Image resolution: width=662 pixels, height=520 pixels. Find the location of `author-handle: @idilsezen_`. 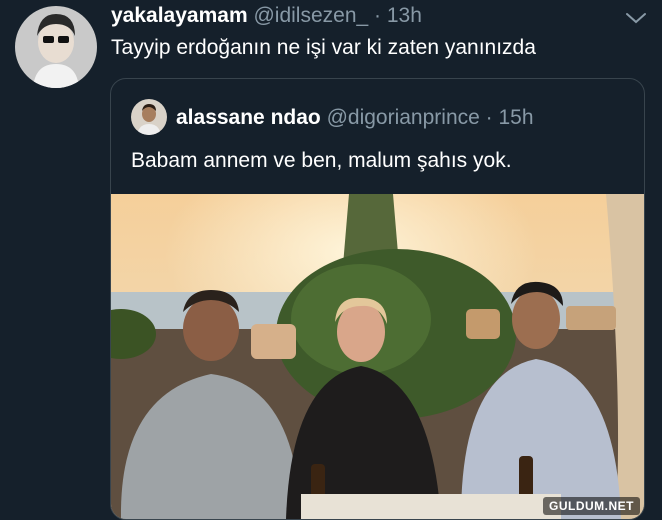

author-handle: @idilsezen_ is located at coordinates (310, 15).